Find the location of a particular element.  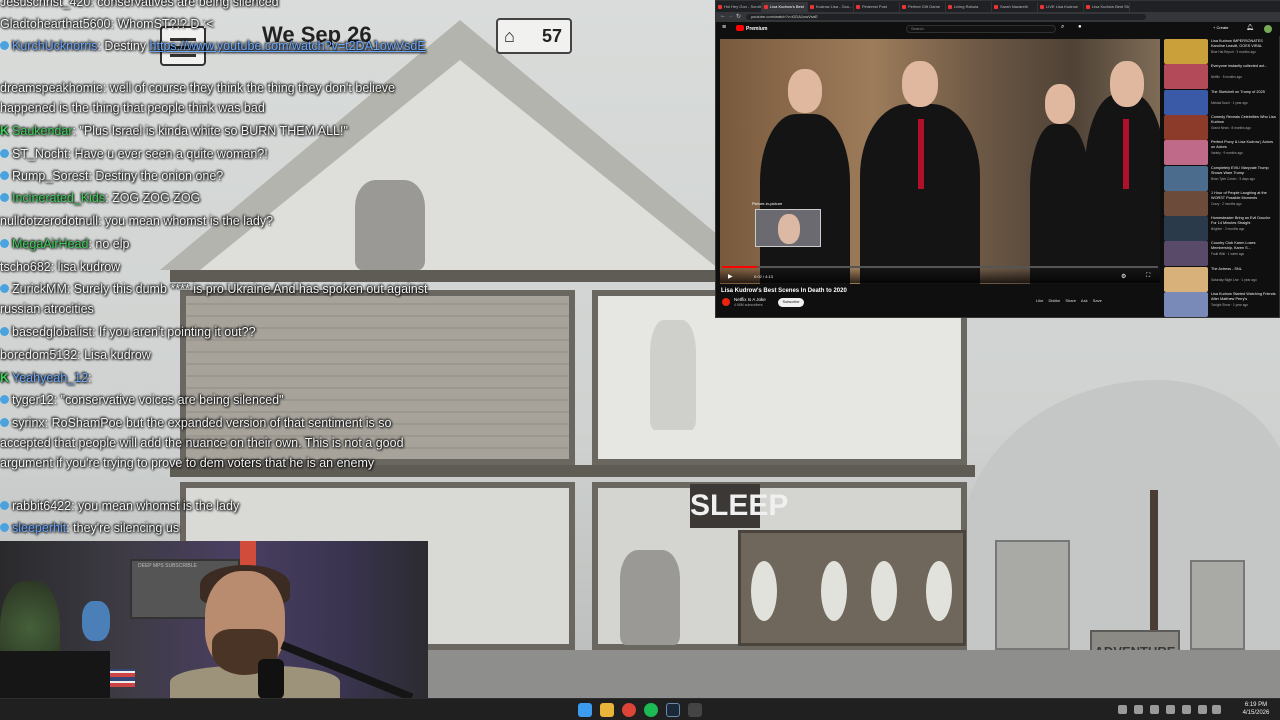

recommended-title: The Sketchell on Trump of 2025 is located at coordinates (1244, 92).